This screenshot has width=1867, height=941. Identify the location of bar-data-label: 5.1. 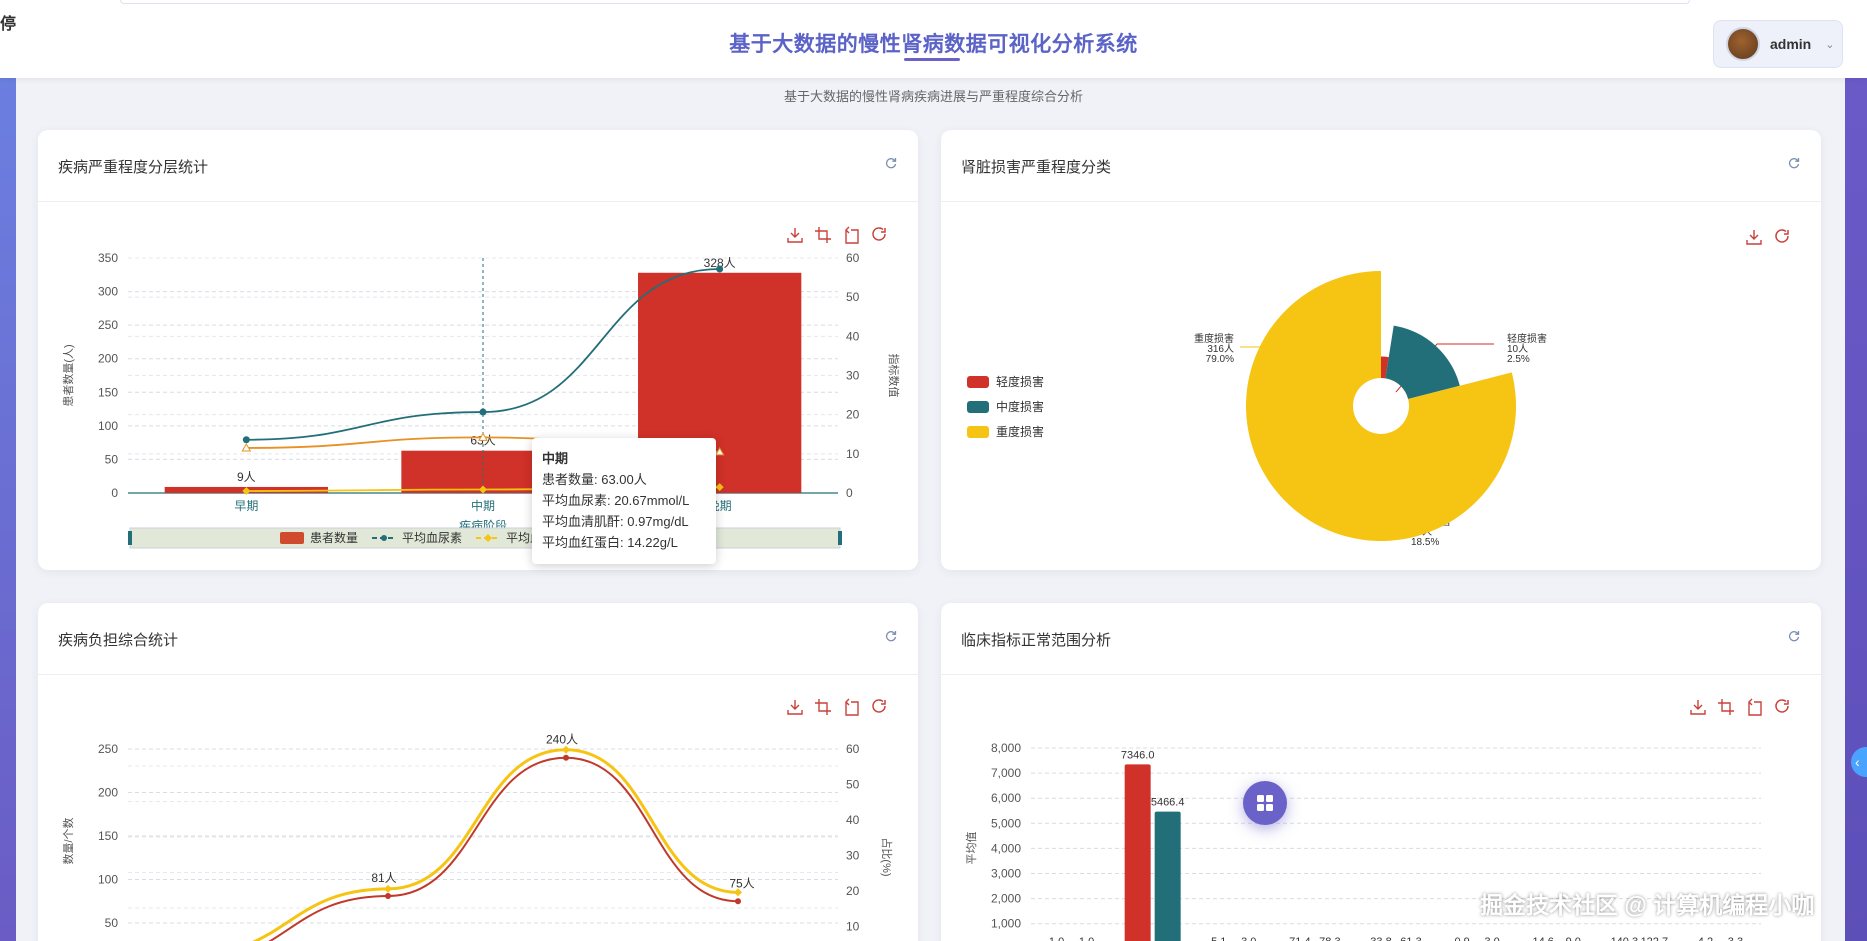
(1218, 938).